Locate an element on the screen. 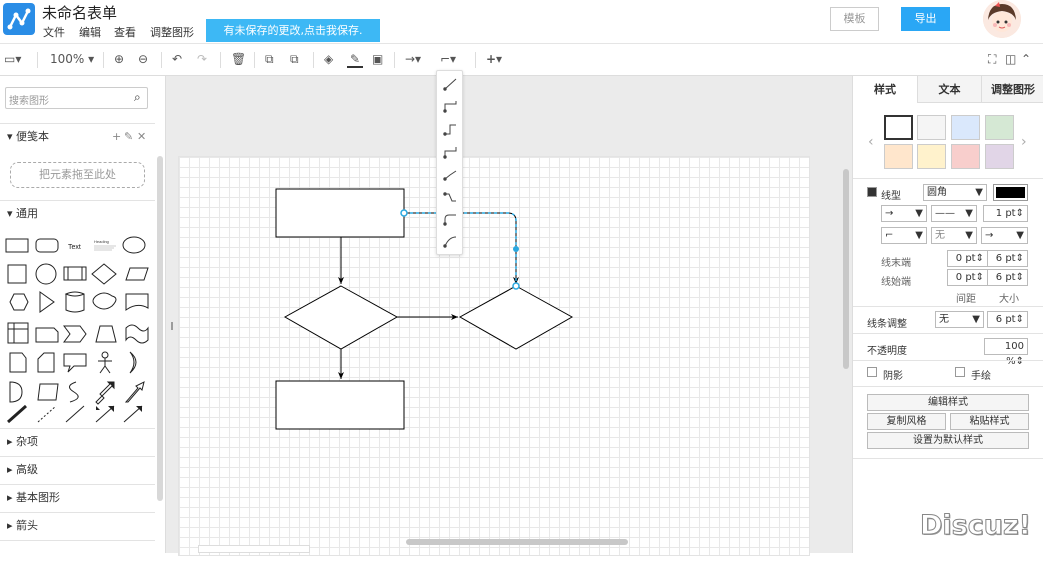 This screenshot has width=1043, height=566. copy-style-button: 复制风格 is located at coordinates (906, 421).